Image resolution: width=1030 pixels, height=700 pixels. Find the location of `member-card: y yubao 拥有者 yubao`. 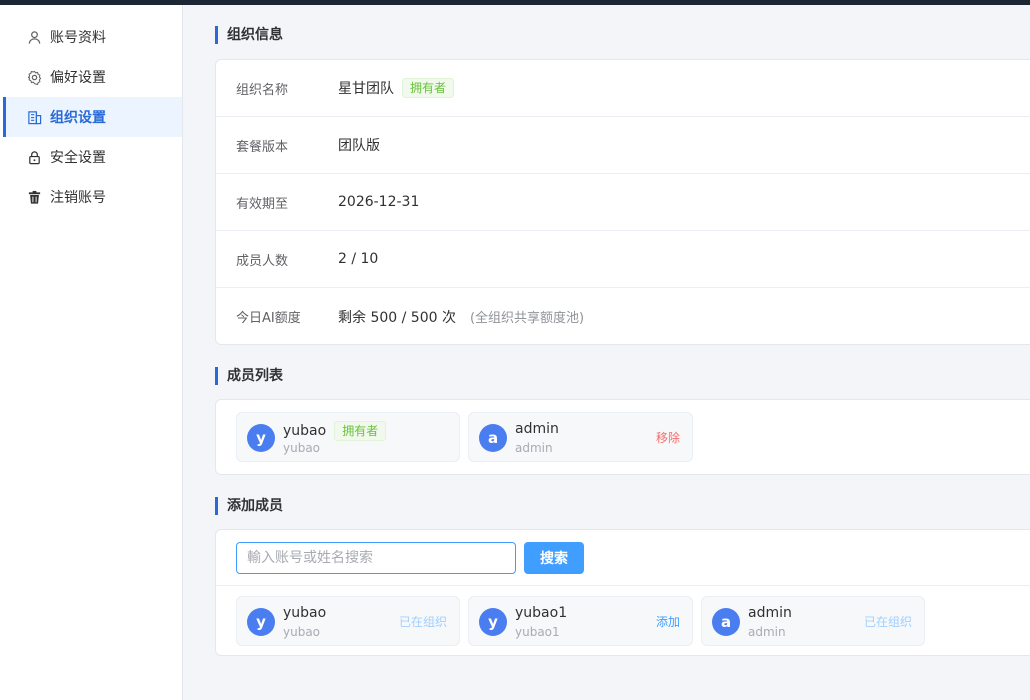

member-card: y yubao 拥有者 yubao is located at coordinates (348, 437).